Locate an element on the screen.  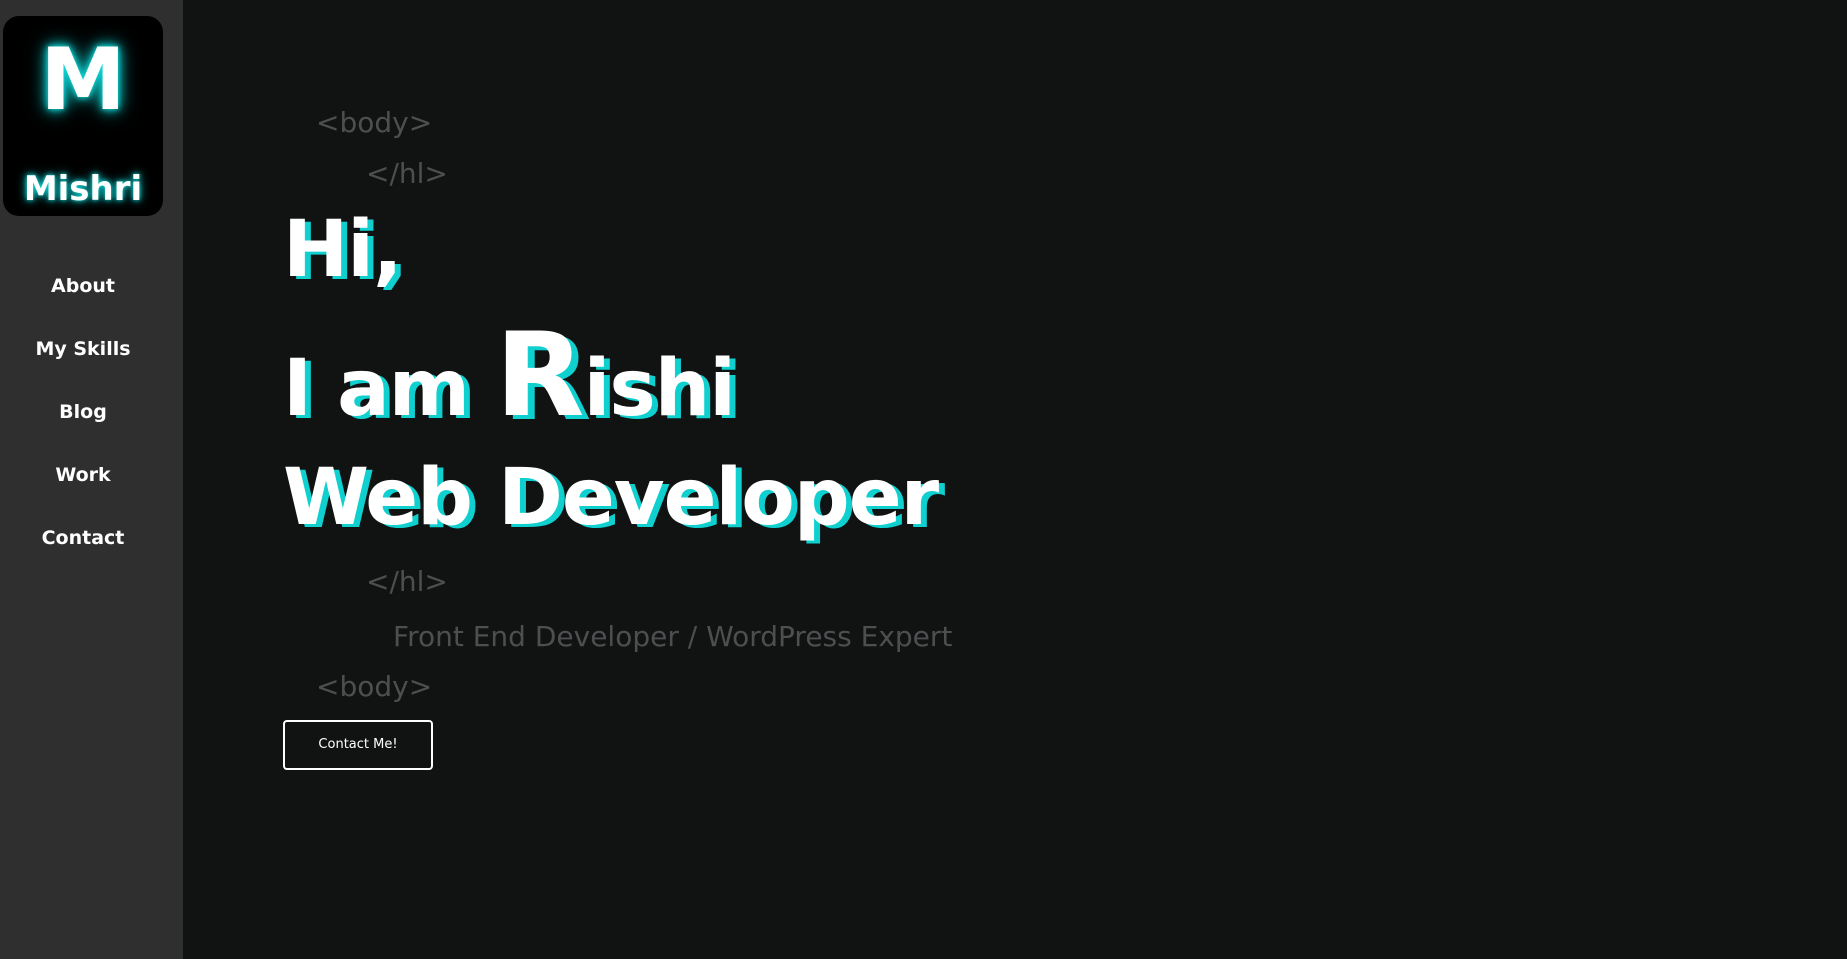
hero-greeting: Hi, is located at coordinates (343, 250).